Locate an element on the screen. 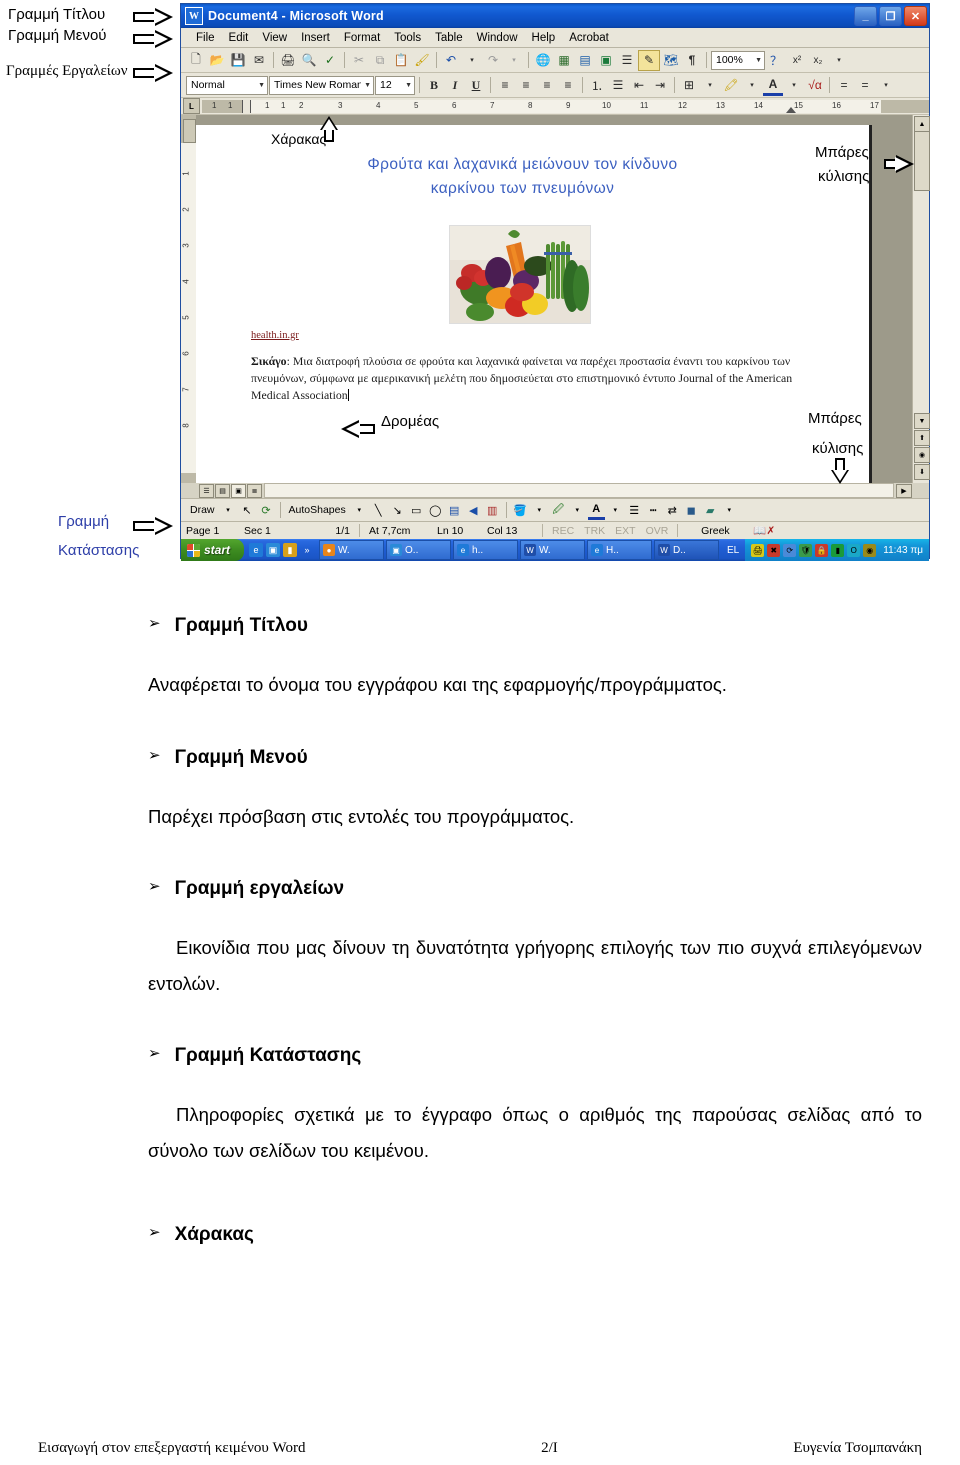 The width and height of the screenshot is (960, 1465). show-desktop-icon: ▣ is located at coordinates (273, 550).